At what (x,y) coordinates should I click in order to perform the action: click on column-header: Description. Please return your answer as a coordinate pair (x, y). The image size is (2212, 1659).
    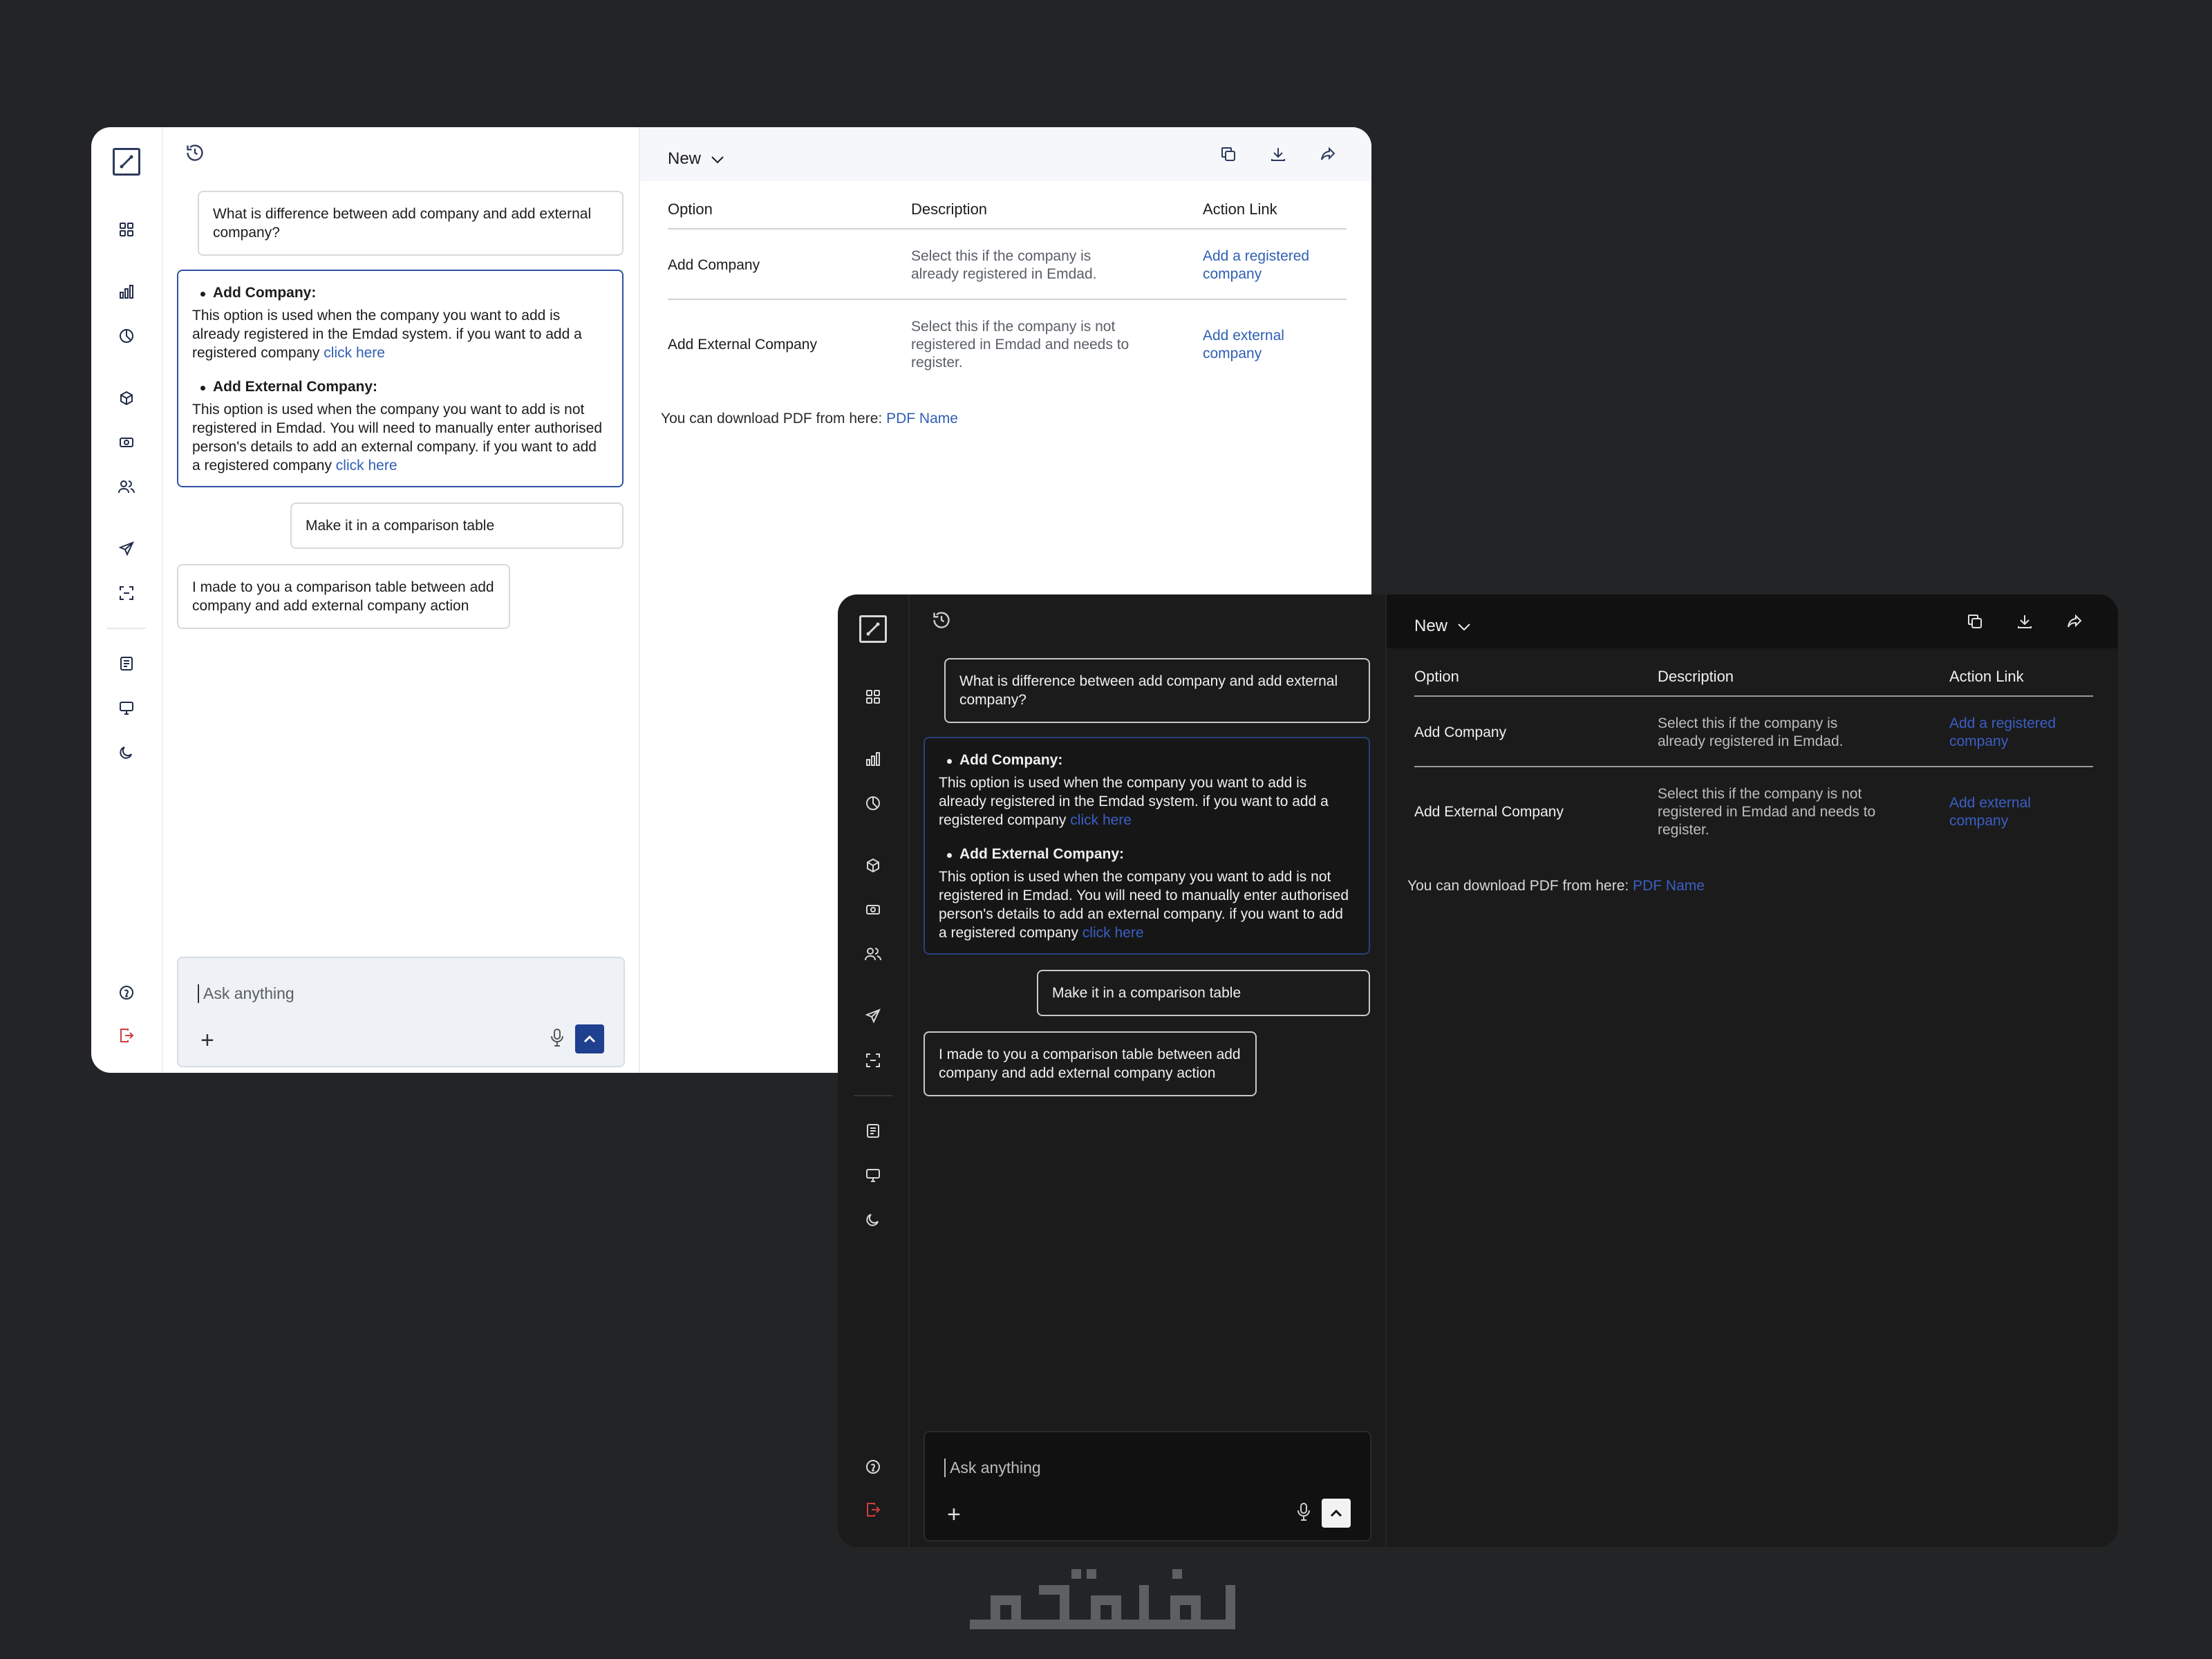
    Looking at the image, I should click on (1057, 211).